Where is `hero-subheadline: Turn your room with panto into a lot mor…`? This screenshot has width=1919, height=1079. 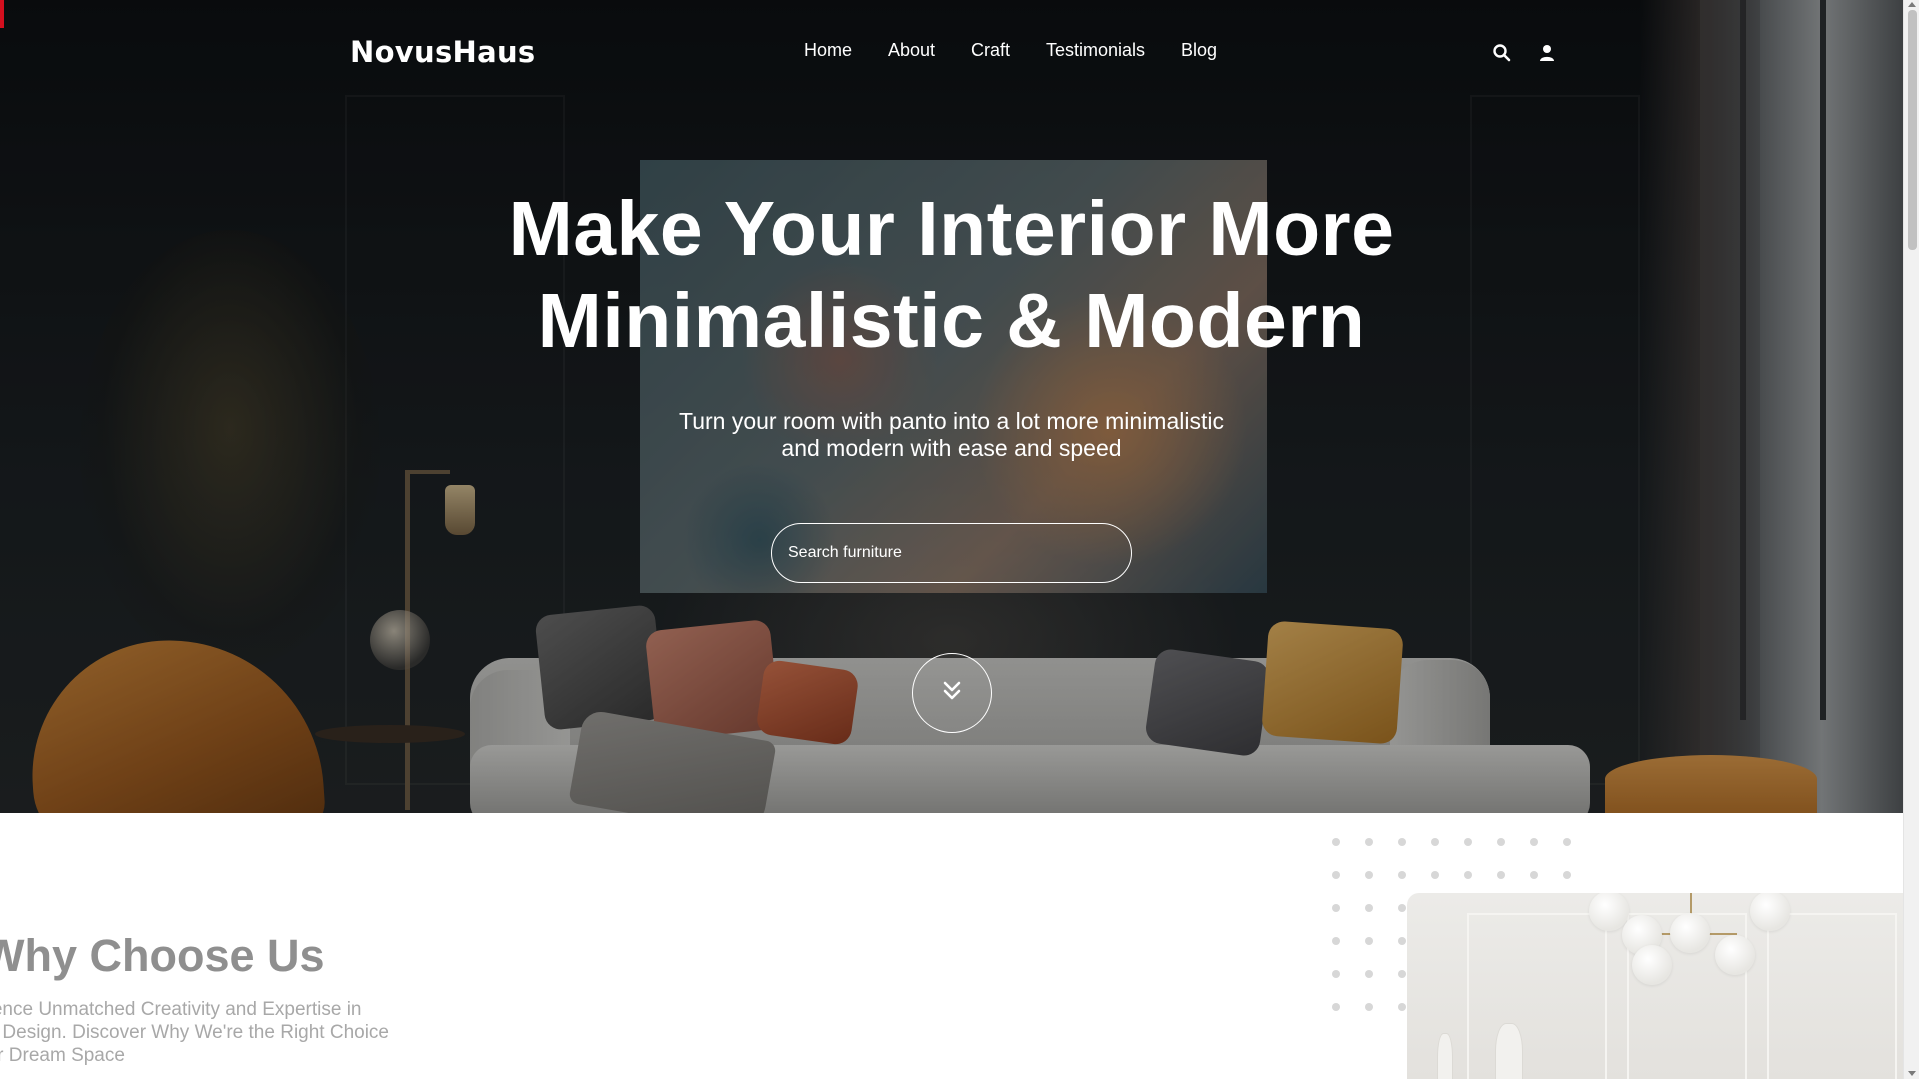
hero-subheadline: Turn your room with panto into a lot mor… is located at coordinates (951, 435).